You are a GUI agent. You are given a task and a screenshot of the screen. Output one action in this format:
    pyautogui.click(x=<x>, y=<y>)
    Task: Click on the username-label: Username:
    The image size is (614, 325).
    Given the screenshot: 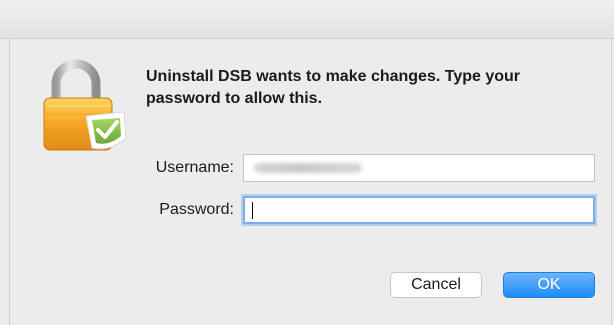 What is the action you would take?
    pyautogui.click(x=194, y=167)
    